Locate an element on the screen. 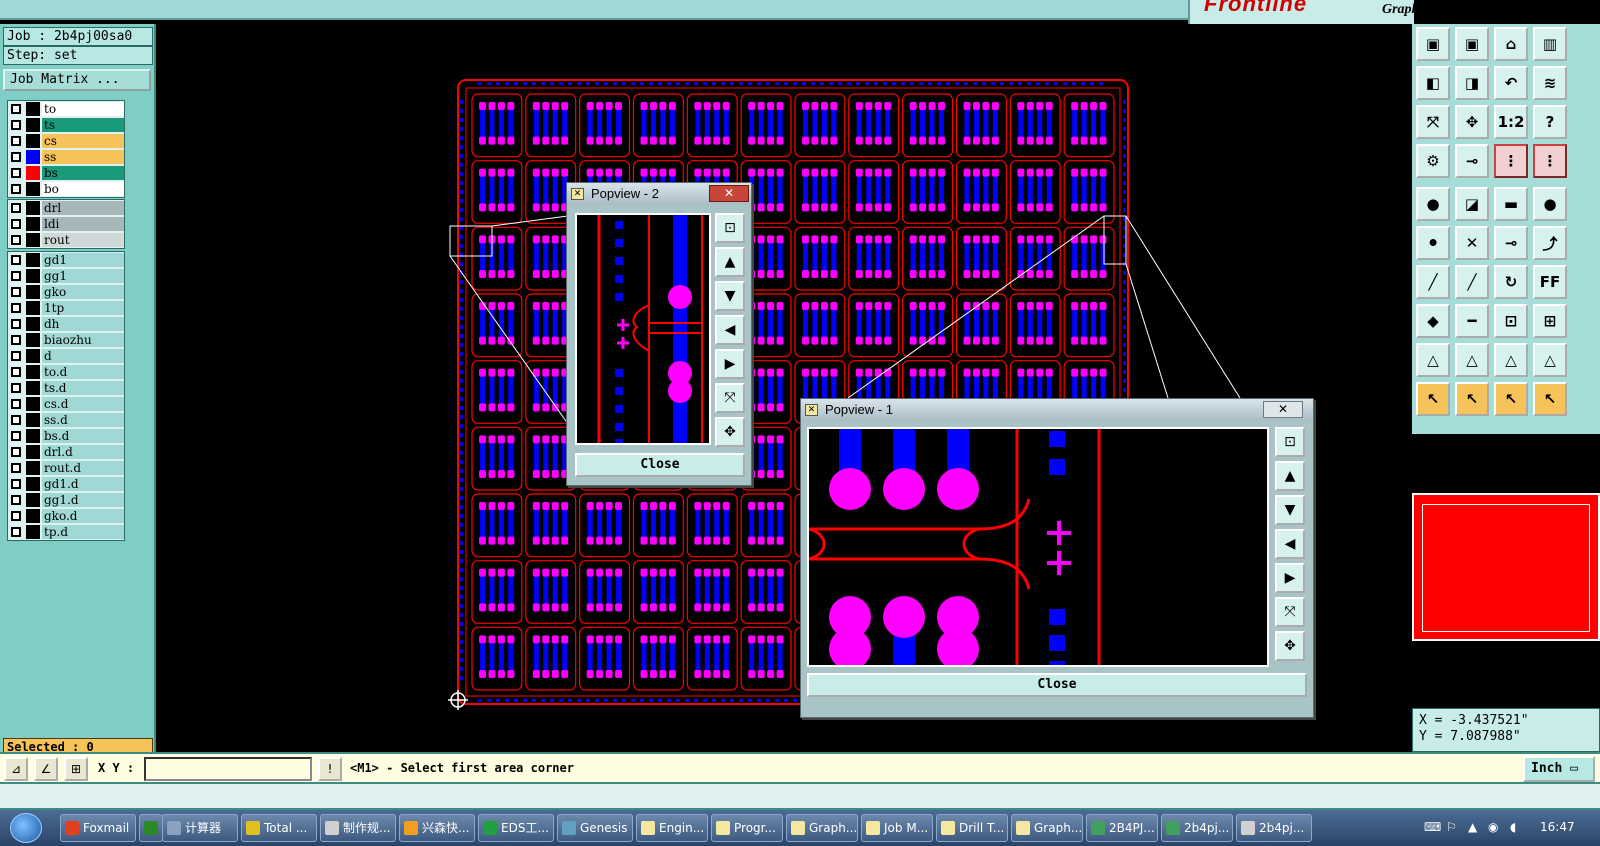 The image size is (1600, 846). layer-row-ss: ss is located at coordinates (66, 157).